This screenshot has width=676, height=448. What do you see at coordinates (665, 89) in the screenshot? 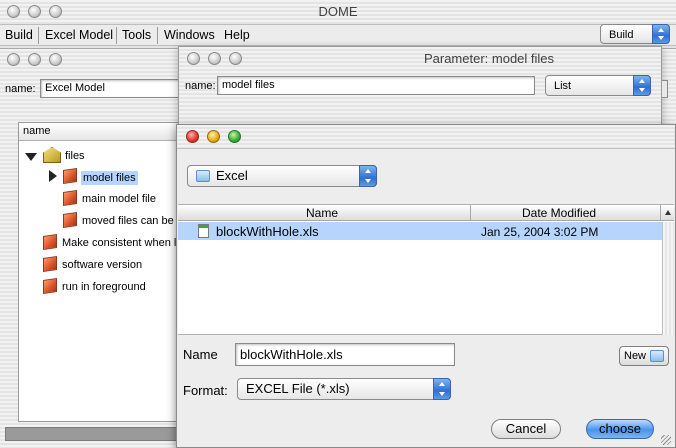
I see `window-edge` at bounding box center [665, 89].